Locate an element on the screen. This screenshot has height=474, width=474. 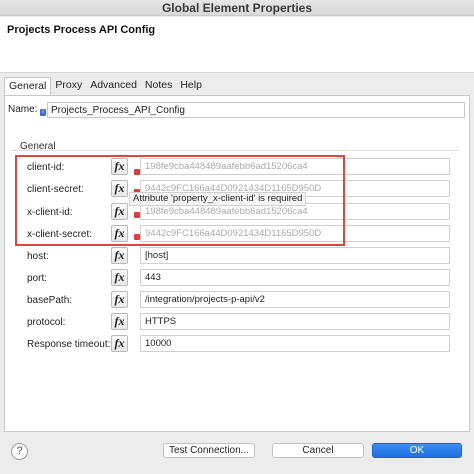
protocol-input is located at coordinates (295, 321).